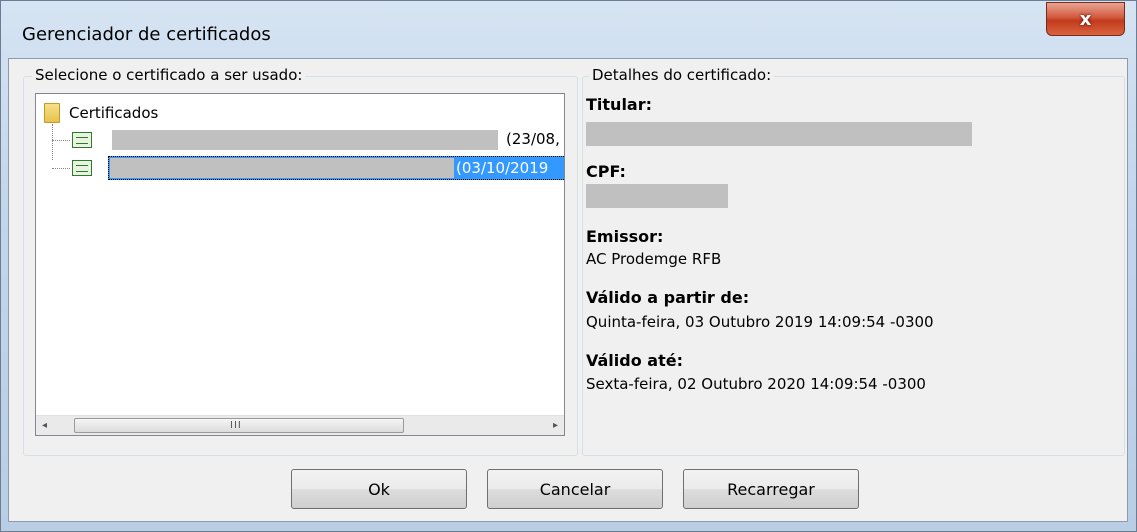 The width and height of the screenshot is (1137, 532). What do you see at coordinates (606, 171) in the screenshot?
I see `cpf-label: CPF:` at bounding box center [606, 171].